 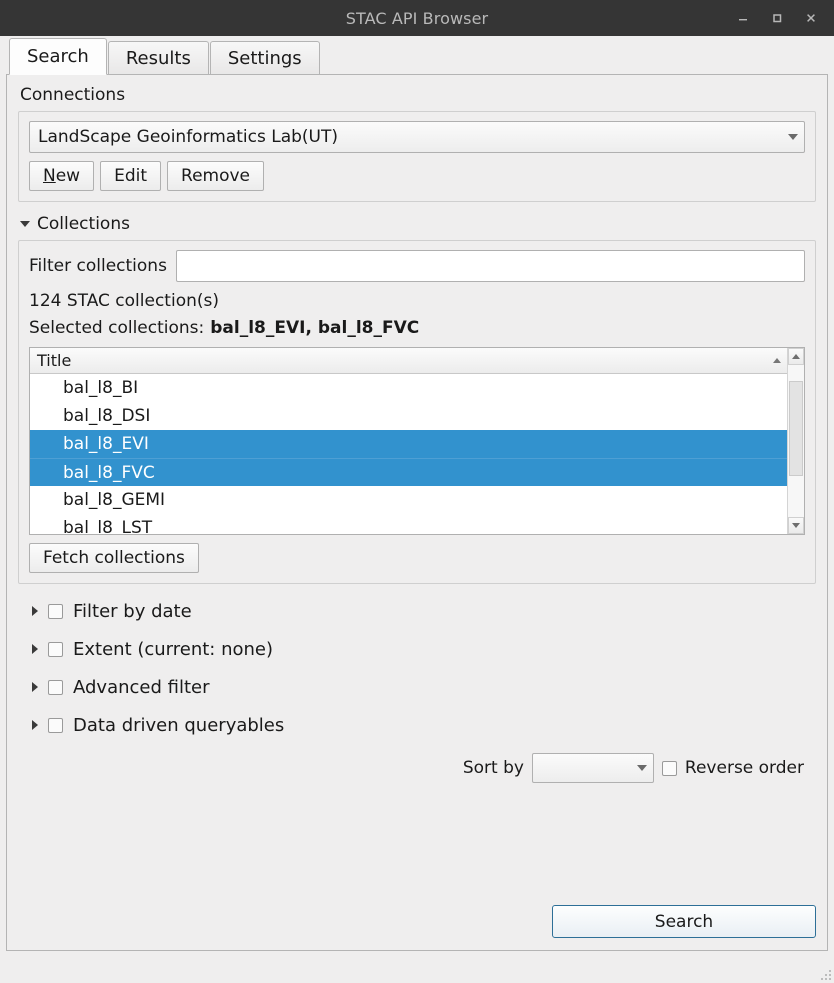 I want to click on list-item: bal_l8_LST, so click(x=408, y=524).